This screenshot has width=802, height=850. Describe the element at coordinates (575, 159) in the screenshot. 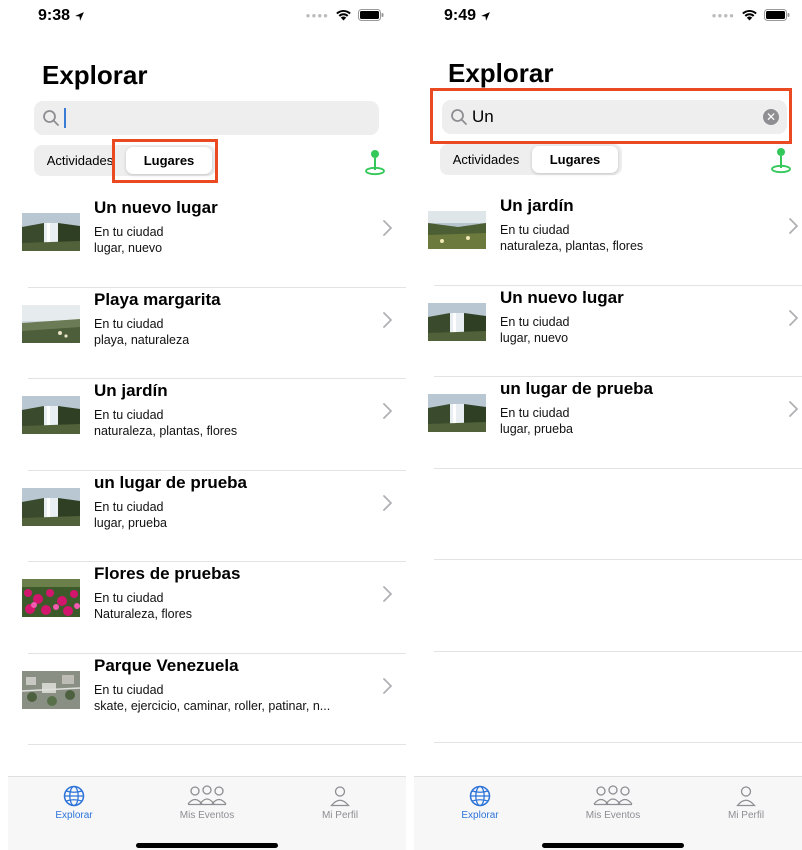

I see `segment-lugares: Lugares` at that location.